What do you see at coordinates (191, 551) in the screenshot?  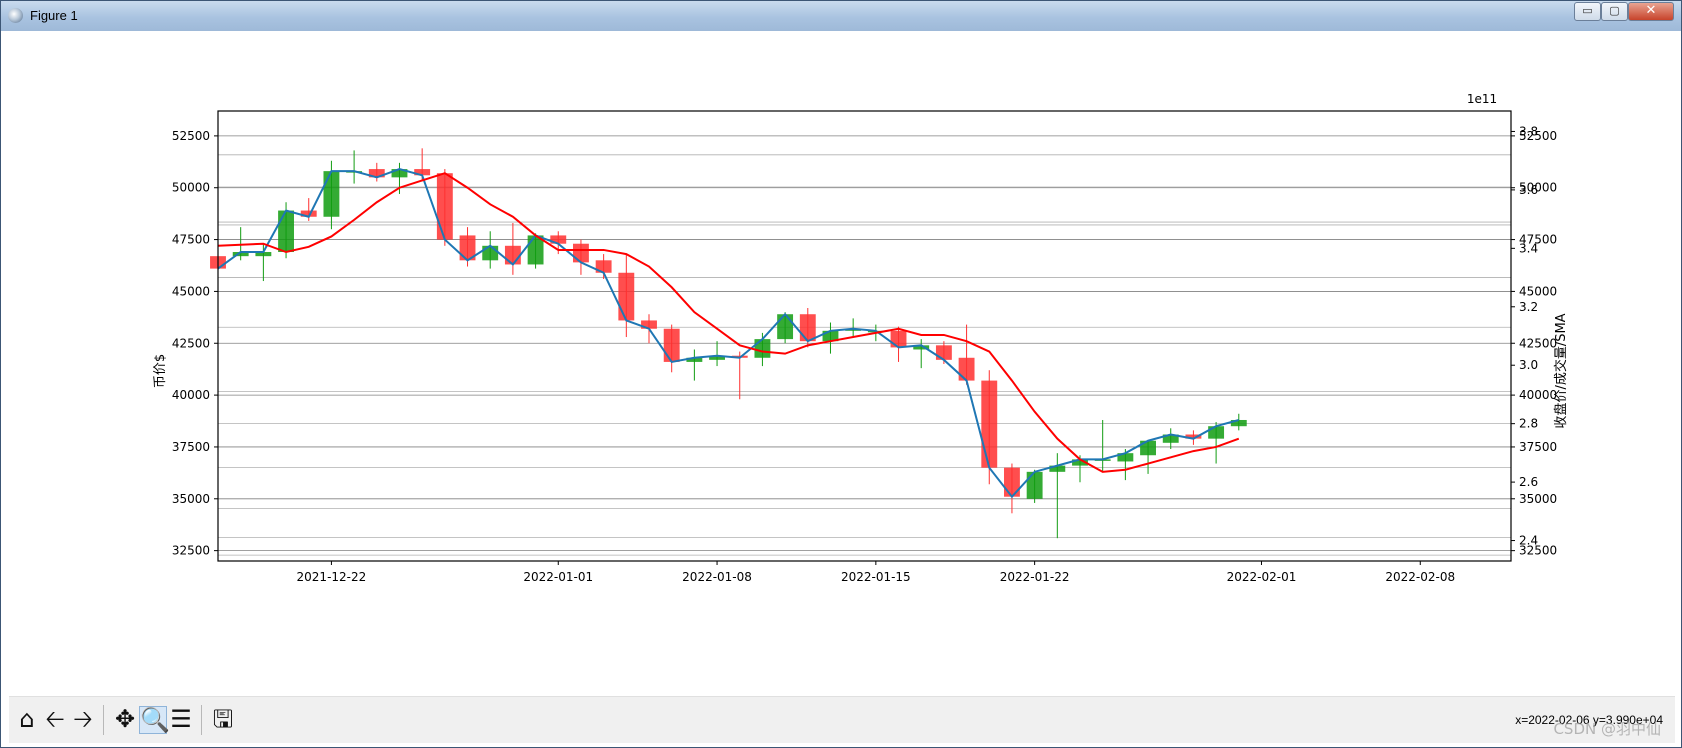 I see `y-tick-label: 32500` at bounding box center [191, 551].